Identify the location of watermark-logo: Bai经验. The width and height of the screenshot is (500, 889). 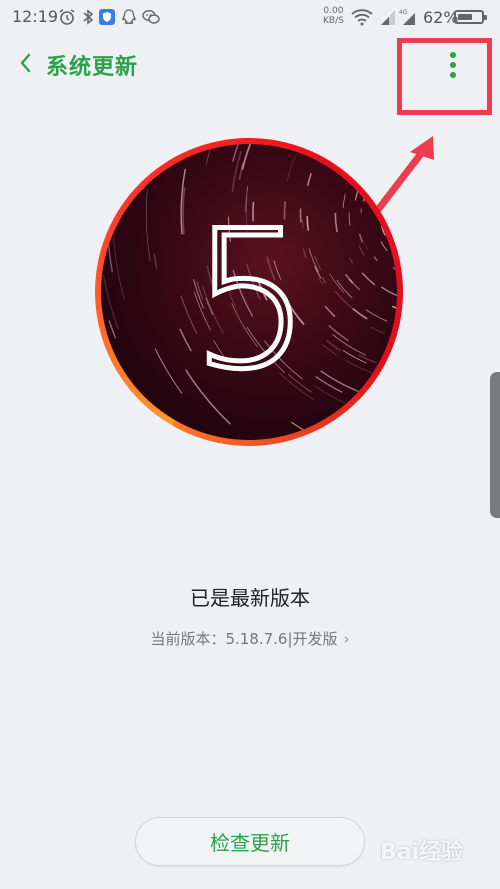
(422, 852).